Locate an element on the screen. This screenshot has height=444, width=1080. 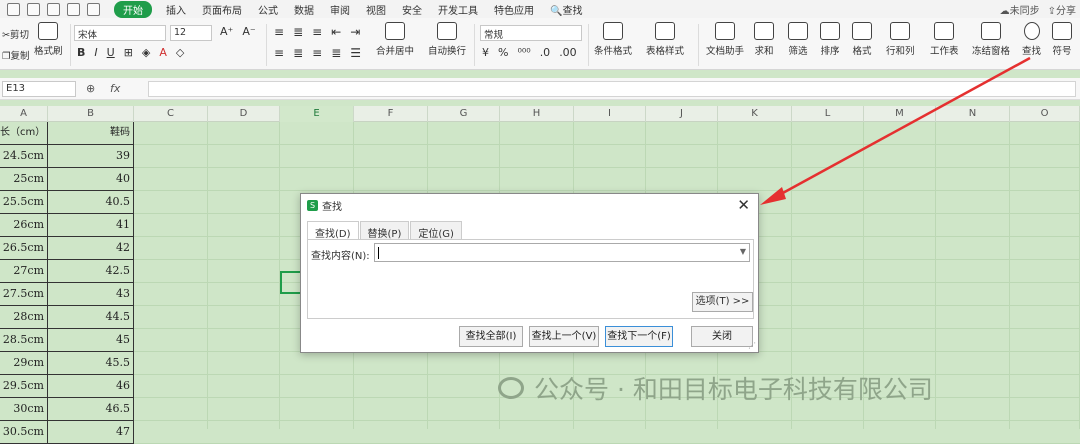
menu-search: 🔍查找 is located at coordinates (566, 9).